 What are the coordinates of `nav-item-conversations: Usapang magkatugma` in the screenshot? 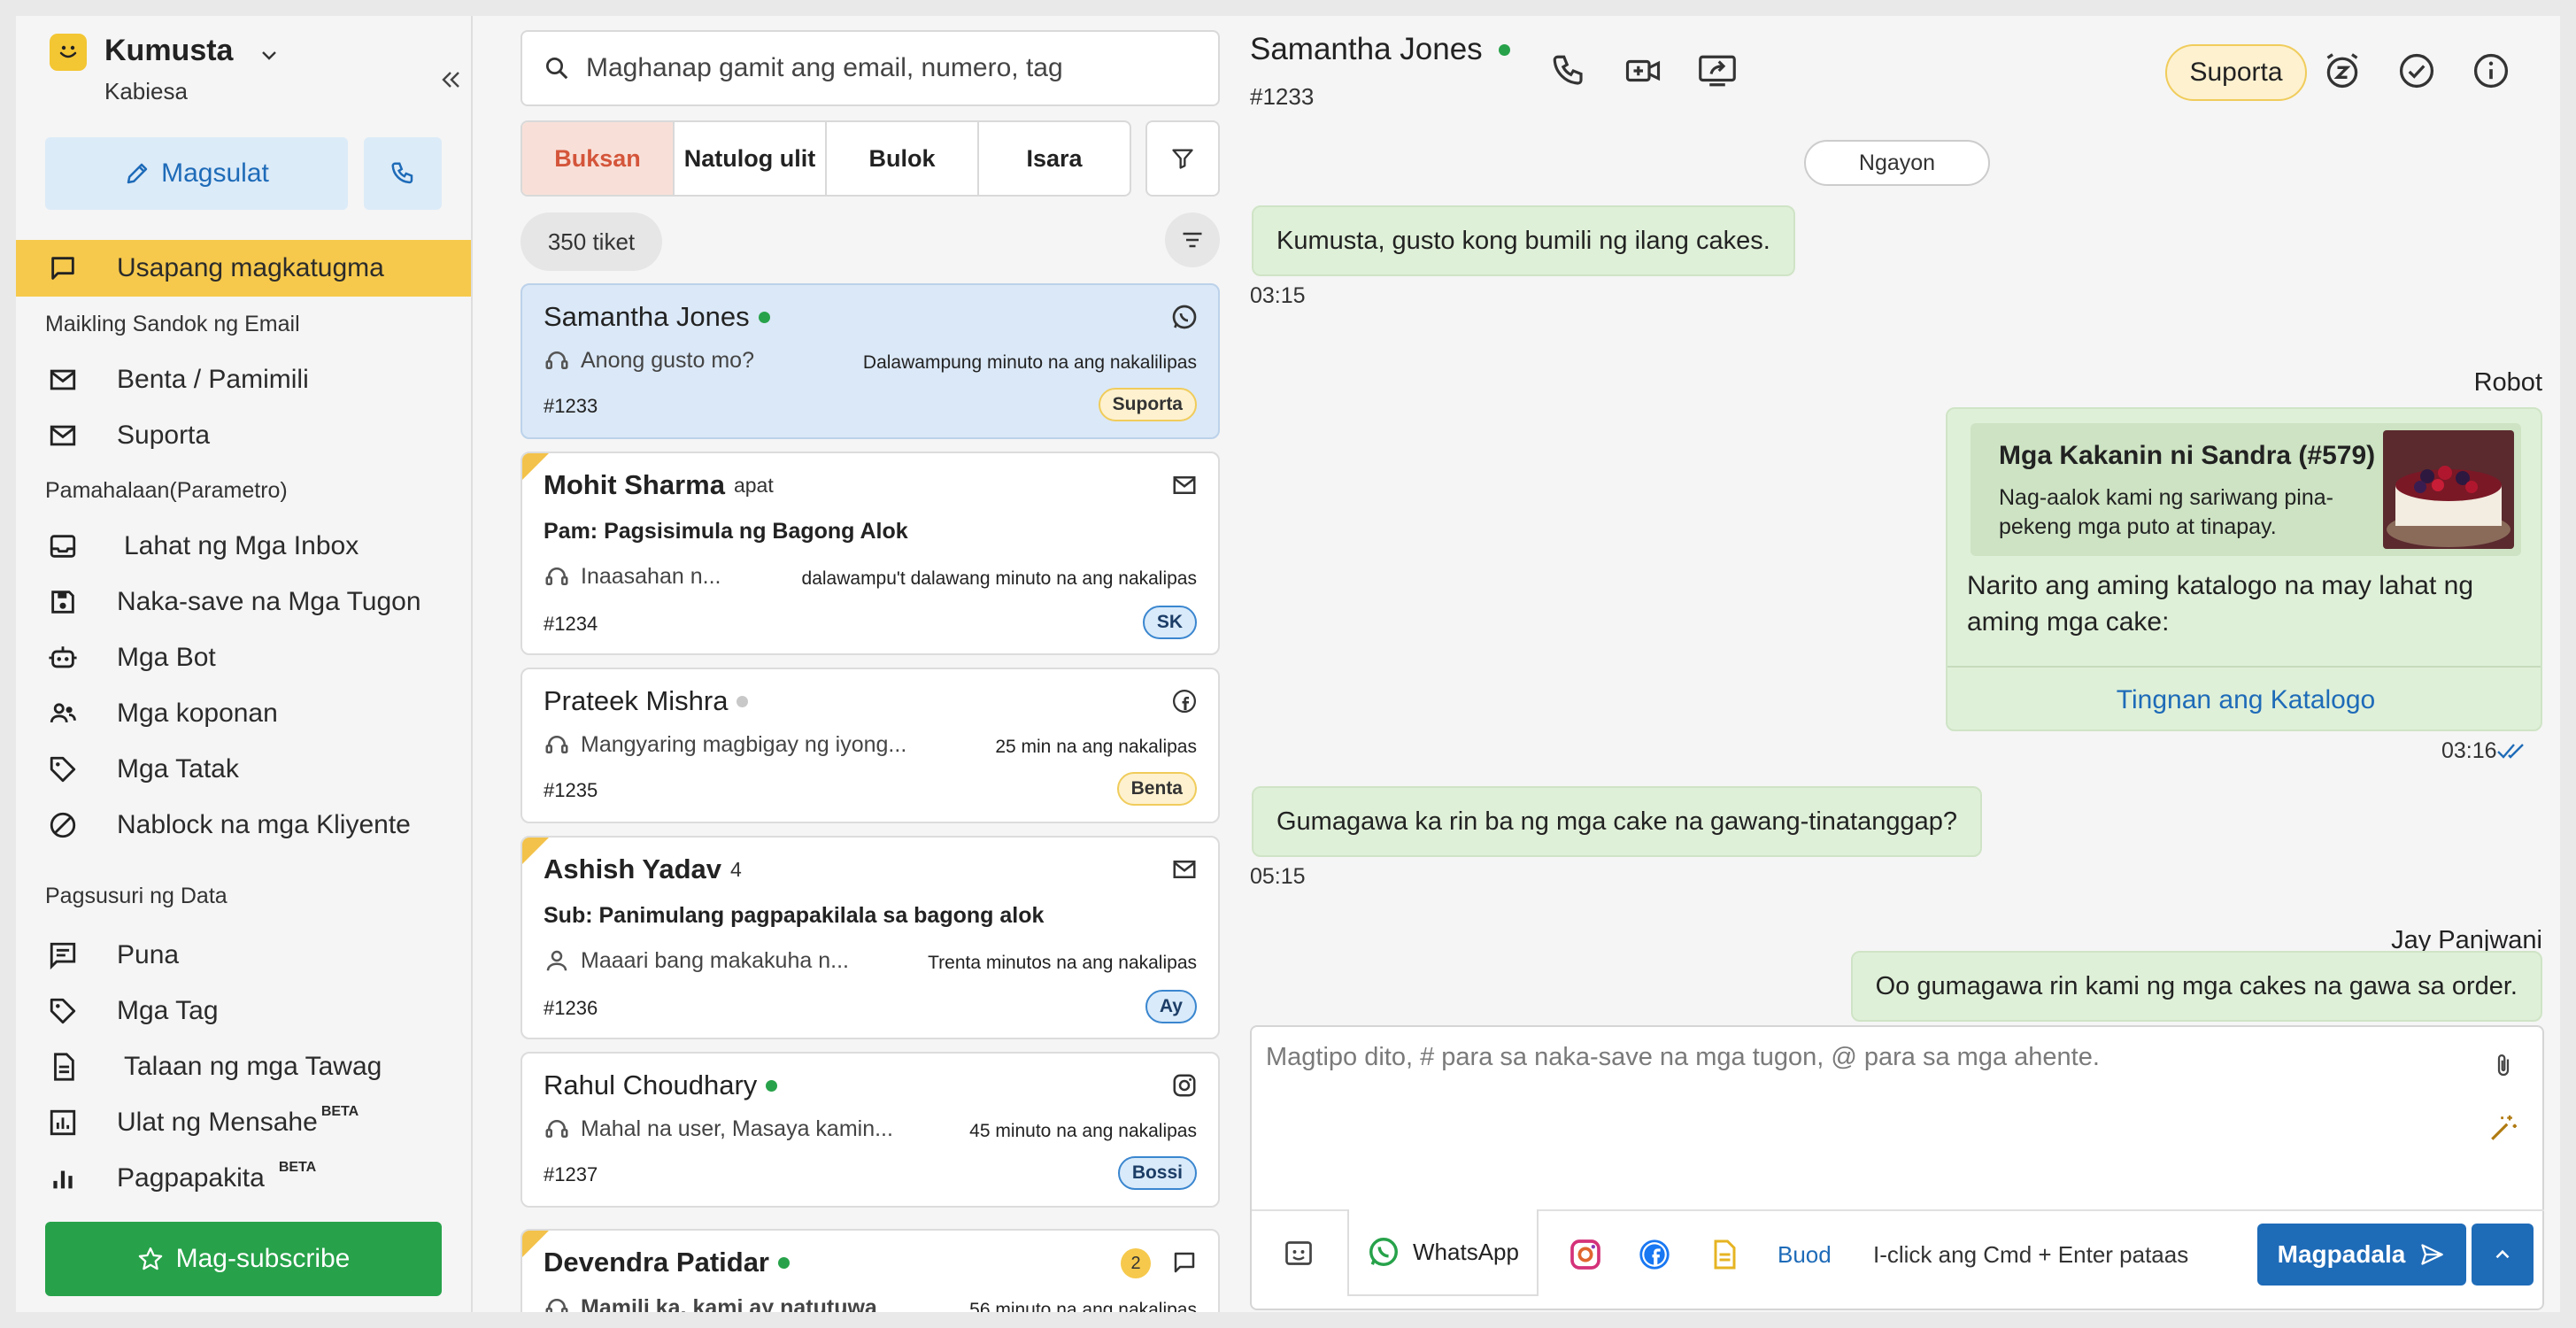 It's located at (243, 268).